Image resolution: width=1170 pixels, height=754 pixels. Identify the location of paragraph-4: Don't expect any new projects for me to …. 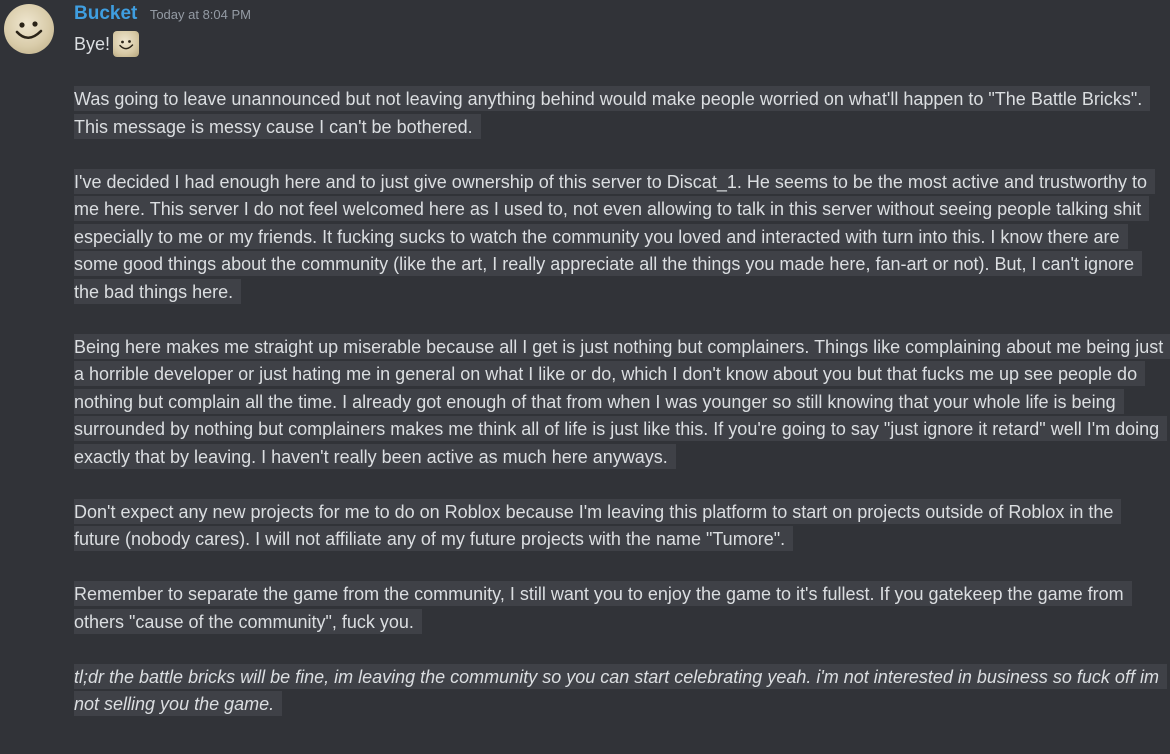
(619, 526).